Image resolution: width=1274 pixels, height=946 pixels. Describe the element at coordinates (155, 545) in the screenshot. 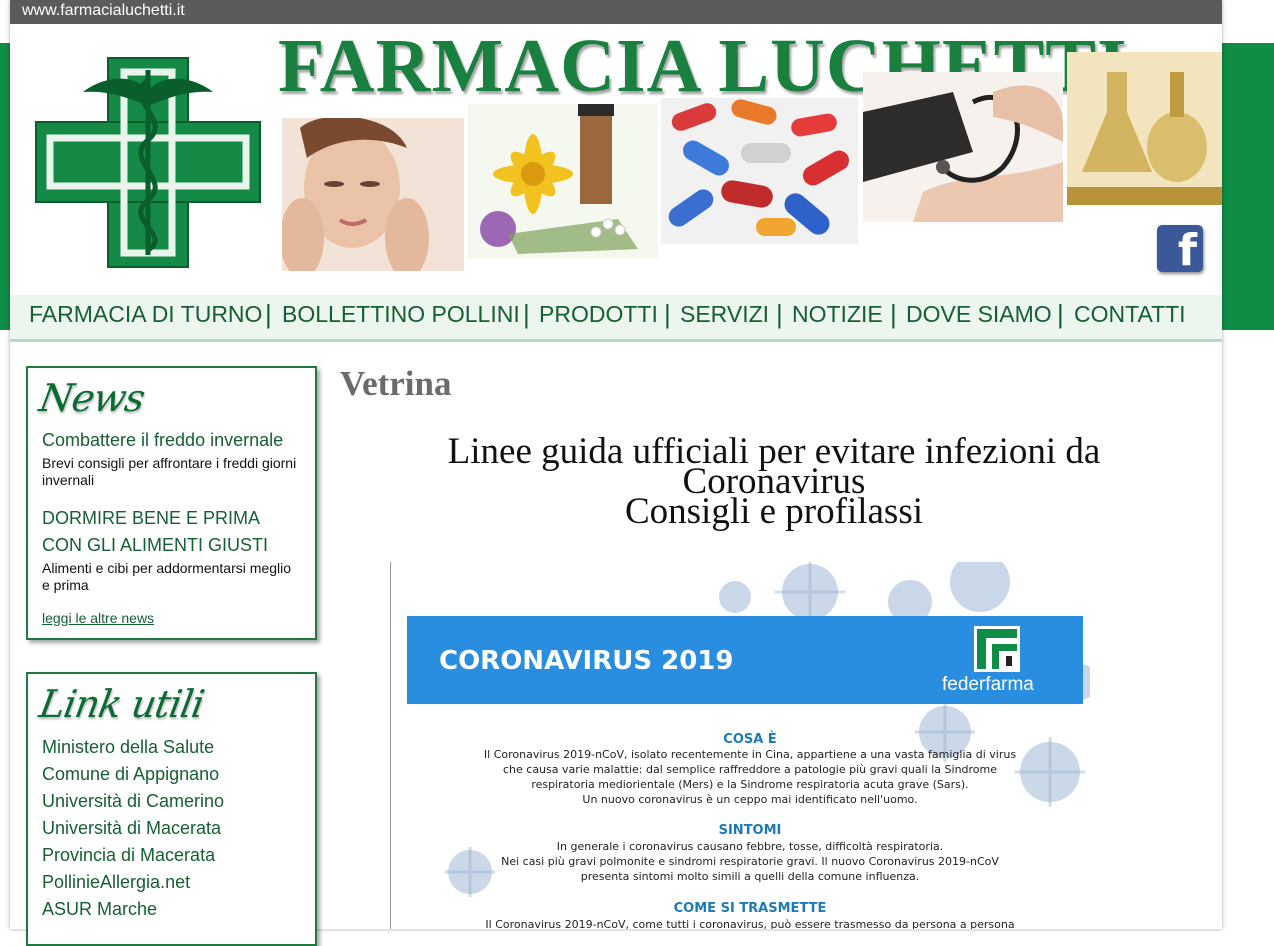

I see `news-item-title-line2: CON GLI ALIMENTI GIUSTI` at that location.